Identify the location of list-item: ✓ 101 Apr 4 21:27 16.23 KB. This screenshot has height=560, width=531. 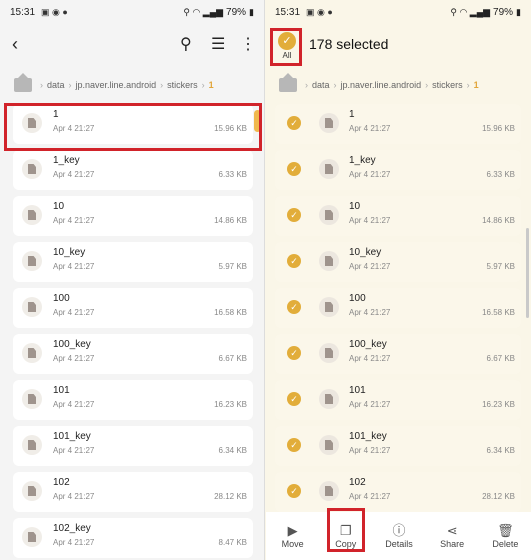
(398, 399).